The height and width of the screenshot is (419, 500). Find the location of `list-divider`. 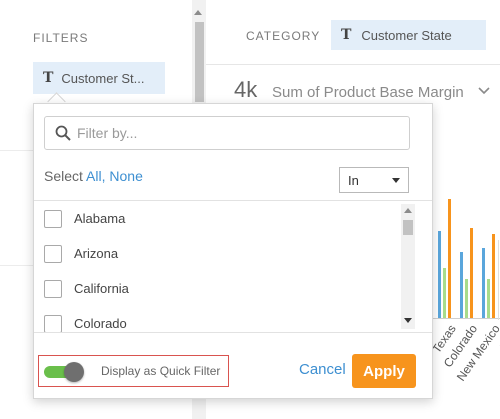

list-divider is located at coordinates (233, 332).